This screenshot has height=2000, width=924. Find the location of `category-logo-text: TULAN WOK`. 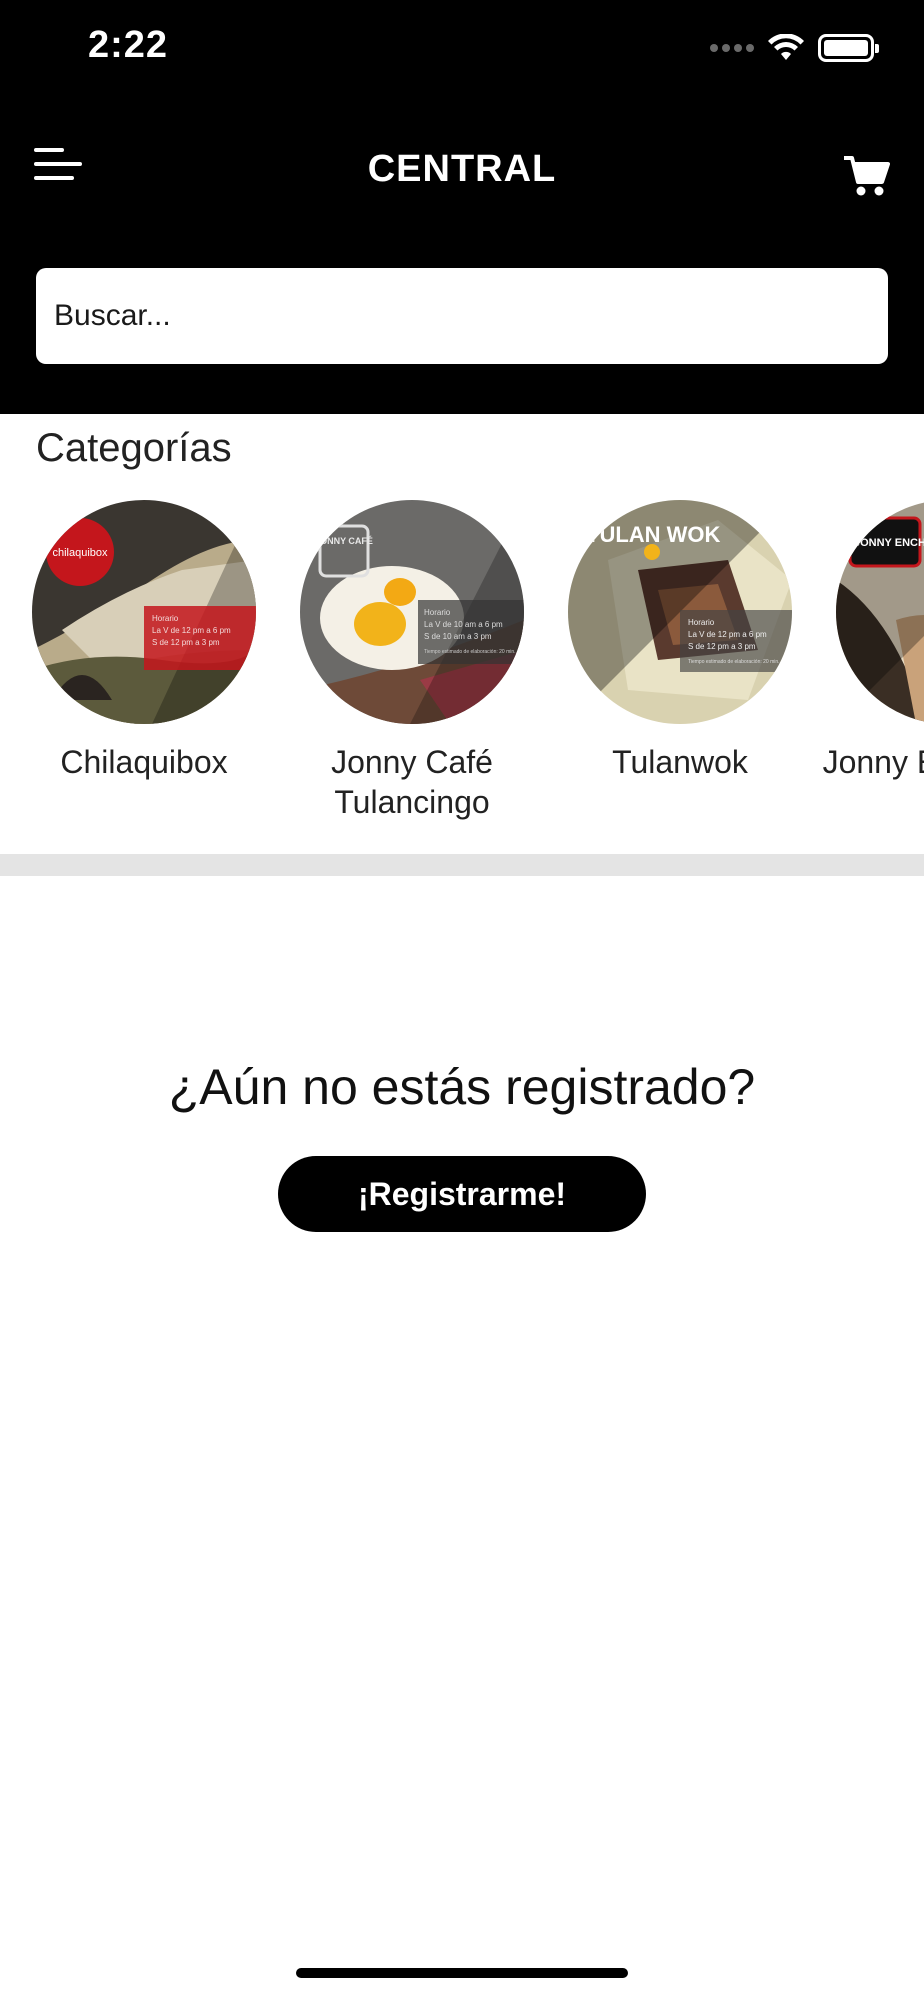

category-logo-text: TULAN WOK is located at coordinates (653, 534).